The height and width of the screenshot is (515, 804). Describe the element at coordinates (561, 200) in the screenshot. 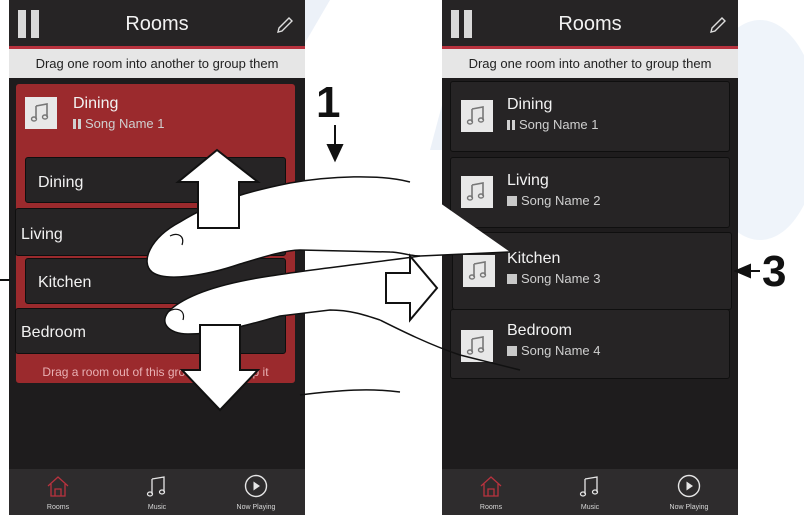

I see `song-name: Song Name 2` at that location.